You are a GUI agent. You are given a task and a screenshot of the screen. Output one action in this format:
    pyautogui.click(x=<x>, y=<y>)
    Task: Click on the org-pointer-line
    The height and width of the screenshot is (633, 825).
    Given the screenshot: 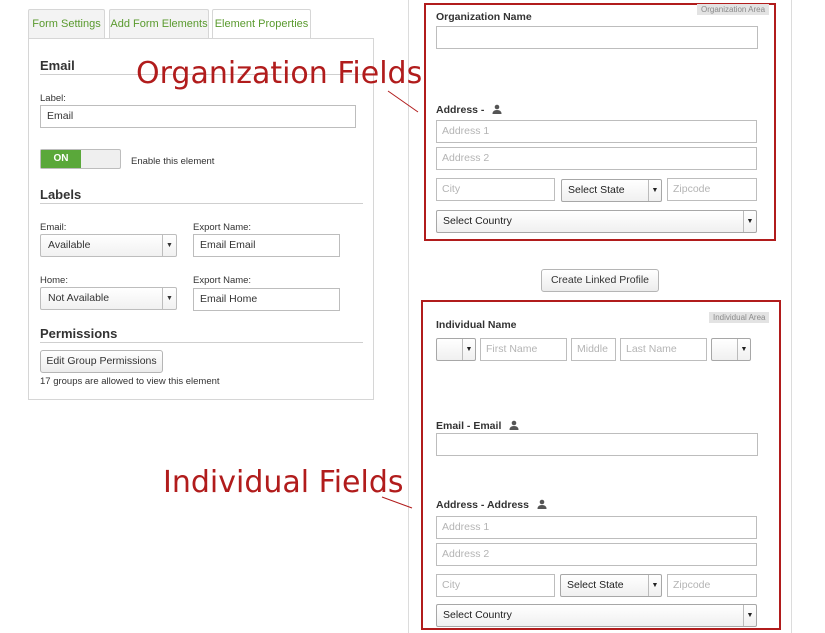 What is the action you would take?
    pyautogui.click(x=403, y=101)
    